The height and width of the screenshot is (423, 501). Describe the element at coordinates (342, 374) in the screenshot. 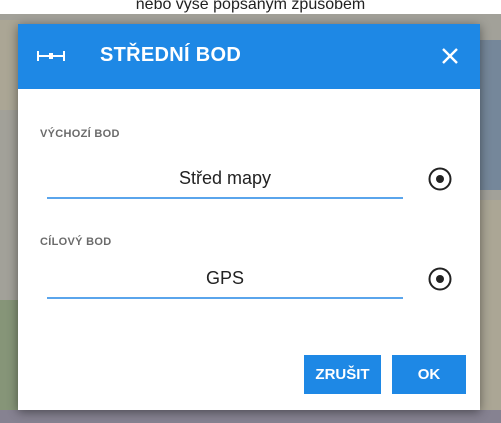

I see `cancel-button: ZRUŠIT` at that location.